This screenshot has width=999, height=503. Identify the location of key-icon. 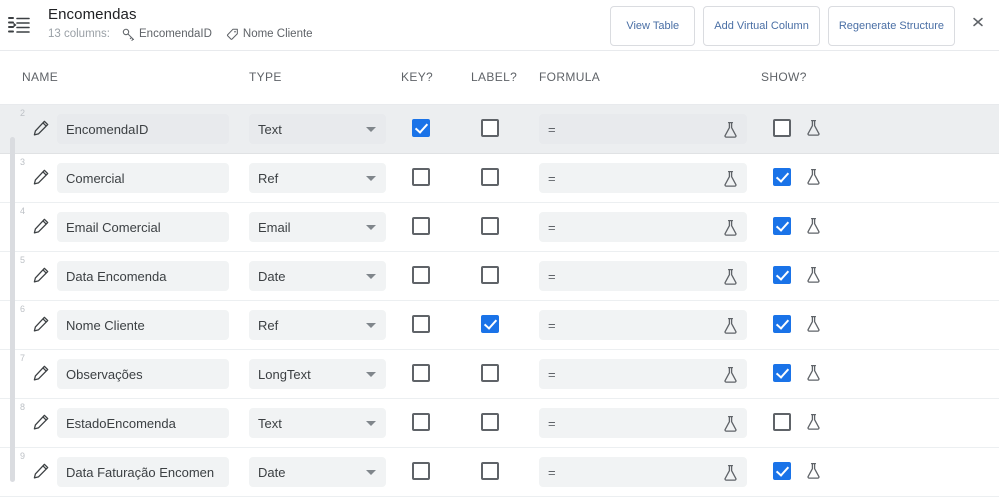
(128, 34).